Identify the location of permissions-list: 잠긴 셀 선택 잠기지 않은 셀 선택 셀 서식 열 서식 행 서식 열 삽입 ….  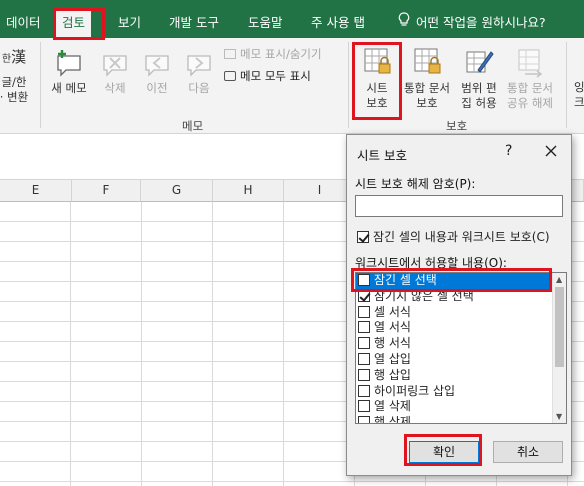
(461, 348).